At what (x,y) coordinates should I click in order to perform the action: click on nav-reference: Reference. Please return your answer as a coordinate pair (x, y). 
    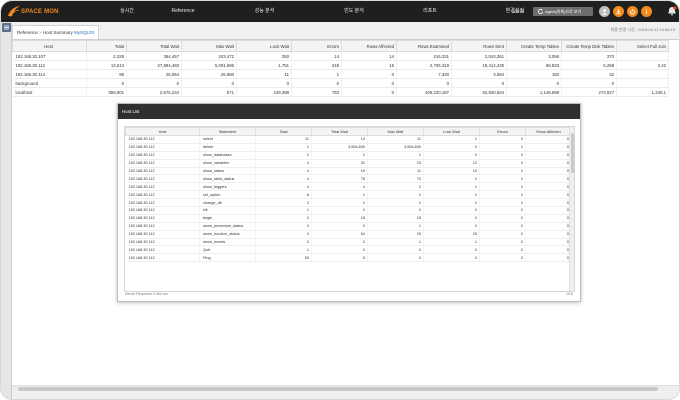
    Looking at the image, I should click on (183, 11).